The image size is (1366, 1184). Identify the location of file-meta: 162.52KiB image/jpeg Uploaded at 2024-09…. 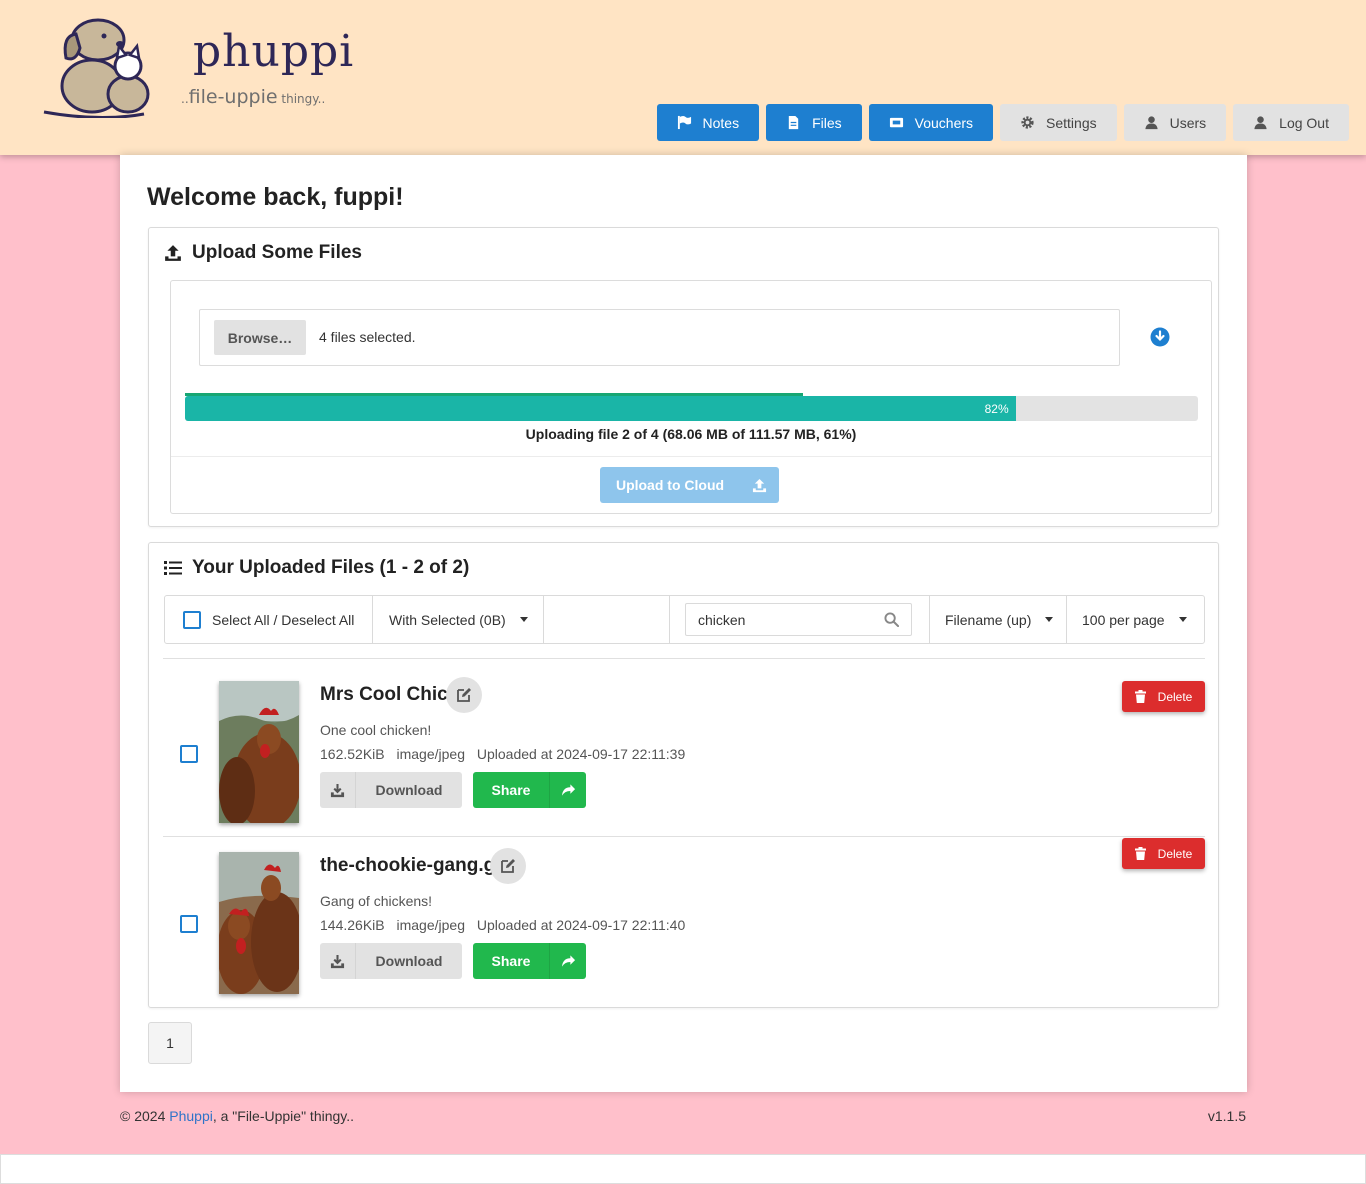
(502, 754).